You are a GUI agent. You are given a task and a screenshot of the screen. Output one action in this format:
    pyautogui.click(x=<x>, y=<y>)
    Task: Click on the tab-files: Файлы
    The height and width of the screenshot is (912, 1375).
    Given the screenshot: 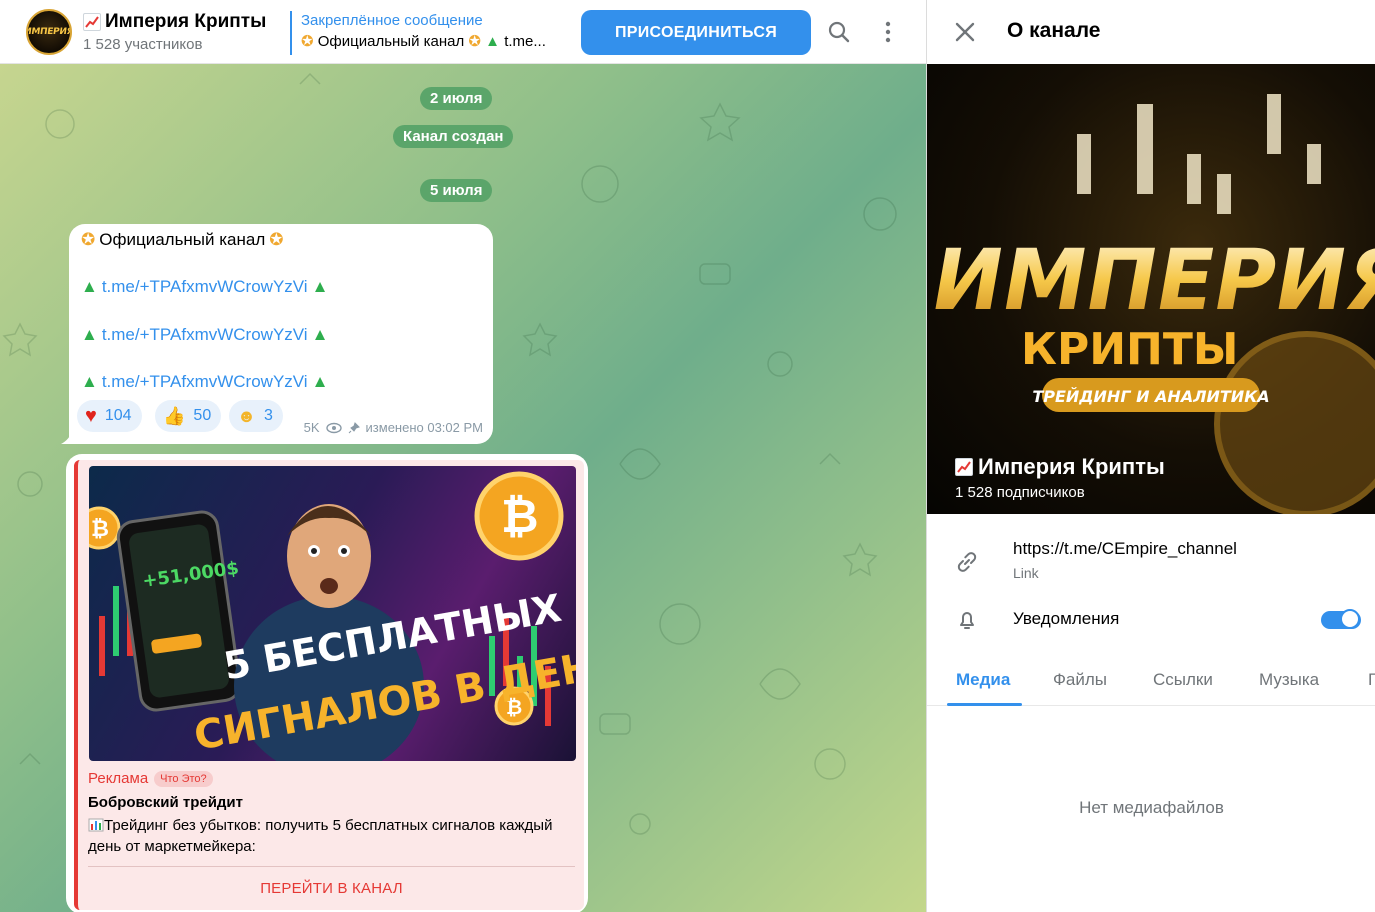 What is the action you would take?
    pyautogui.click(x=1080, y=680)
    